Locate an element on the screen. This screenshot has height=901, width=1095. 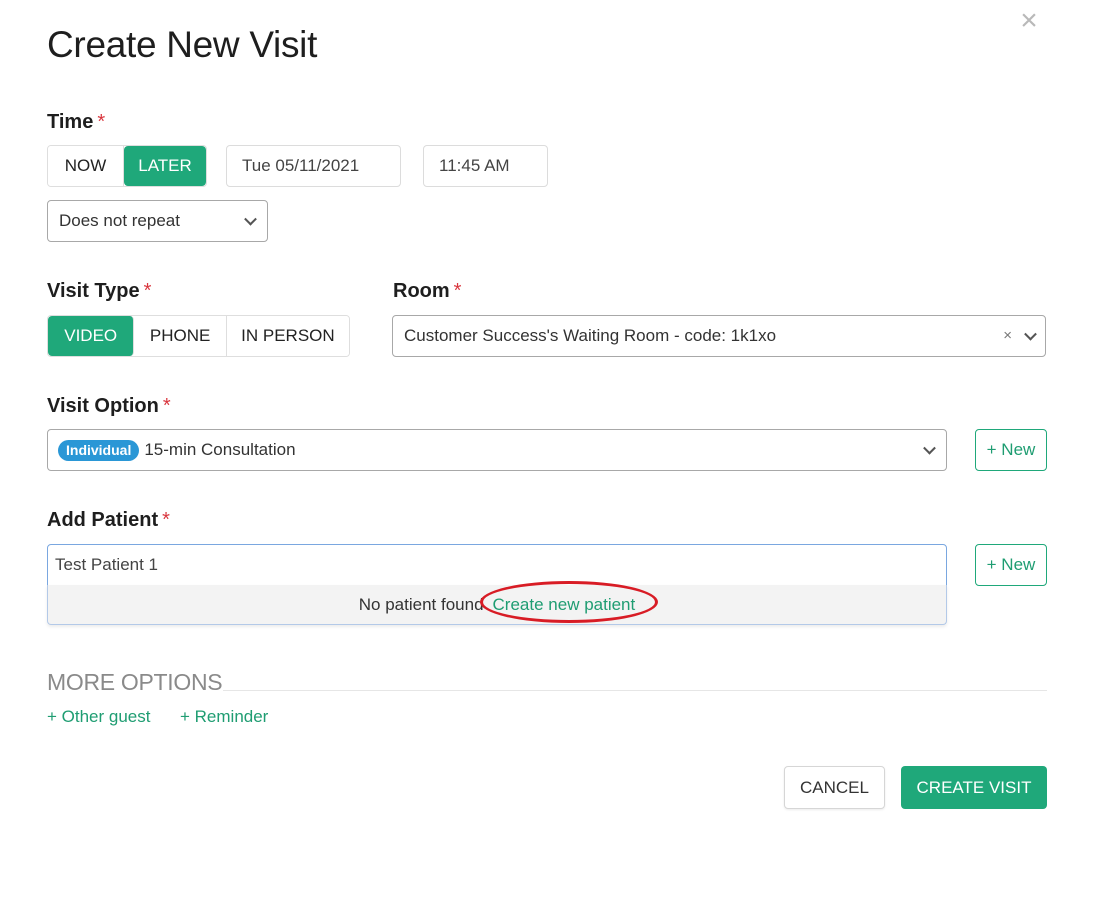
time-label: Time * is located at coordinates (76, 122).